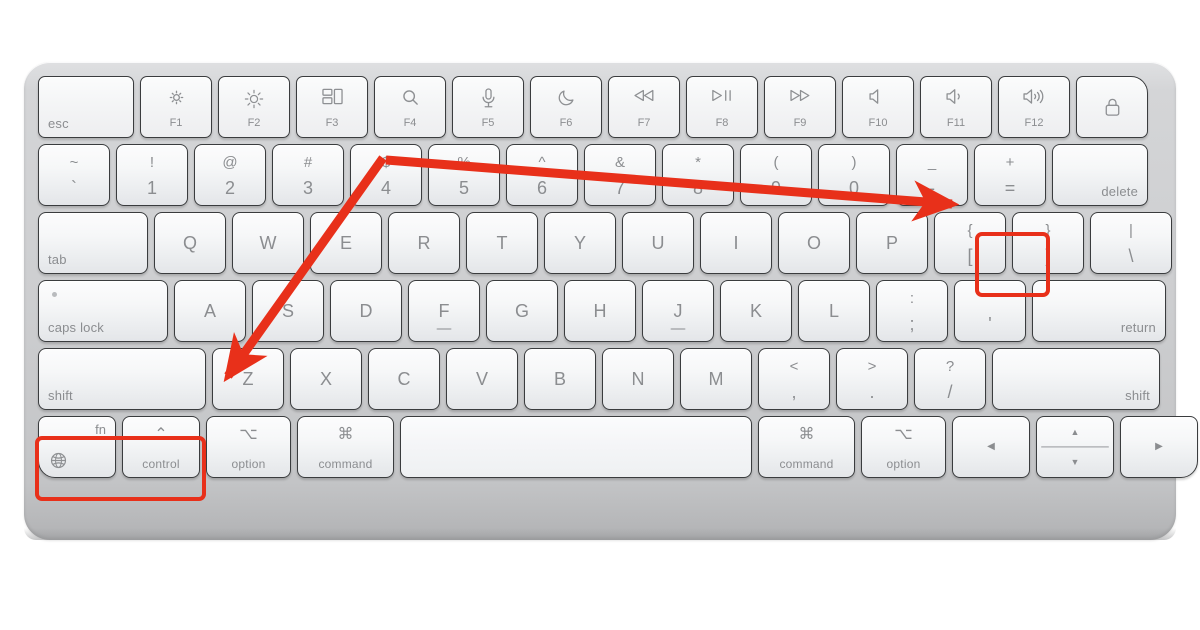 The height and width of the screenshot is (630, 1200). Describe the element at coordinates (1034, 107) in the screenshot. I see `key-f12: F12` at that location.